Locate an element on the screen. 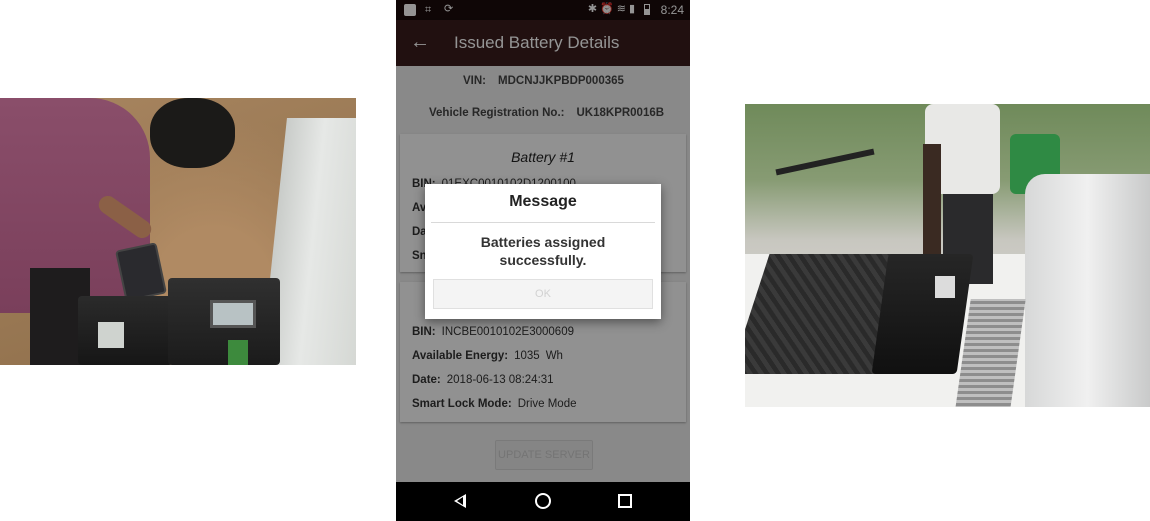 The width and height of the screenshot is (1150, 521). handlebar is located at coordinates (825, 162).